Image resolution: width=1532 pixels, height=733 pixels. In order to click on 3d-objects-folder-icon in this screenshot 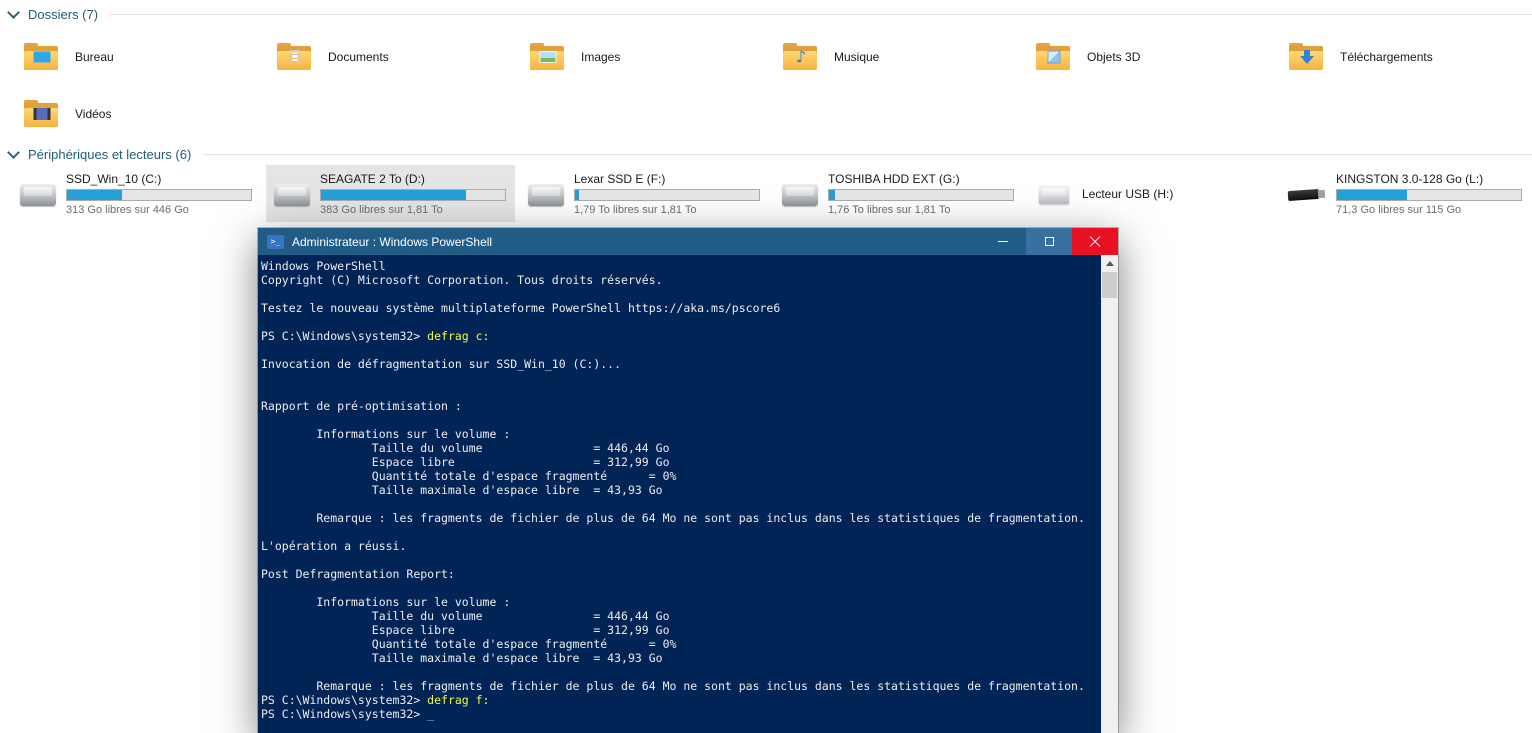, I will do `click(1054, 57)`.